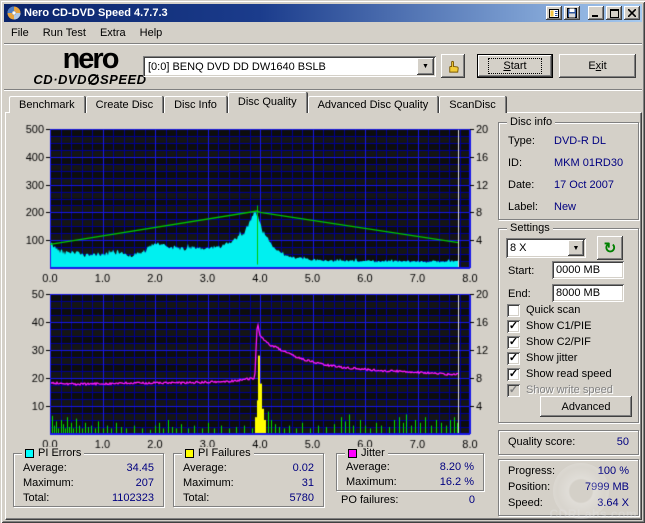  Describe the element at coordinates (456, 482) in the screenshot. I see `jitter-maximum-value: 16.2 %` at that location.